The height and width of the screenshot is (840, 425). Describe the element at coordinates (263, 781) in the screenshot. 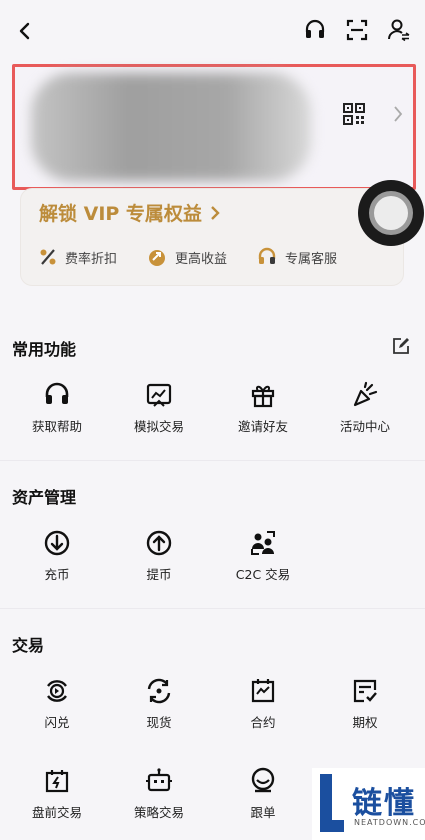

I see `copy-trade-icon` at that location.